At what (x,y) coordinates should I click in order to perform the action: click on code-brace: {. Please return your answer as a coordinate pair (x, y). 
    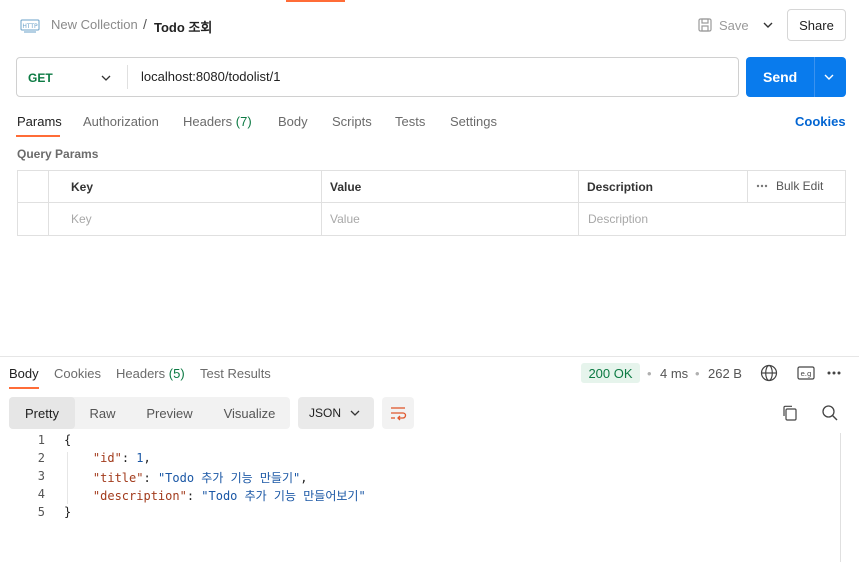
    Looking at the image, I should click on (68, 440).